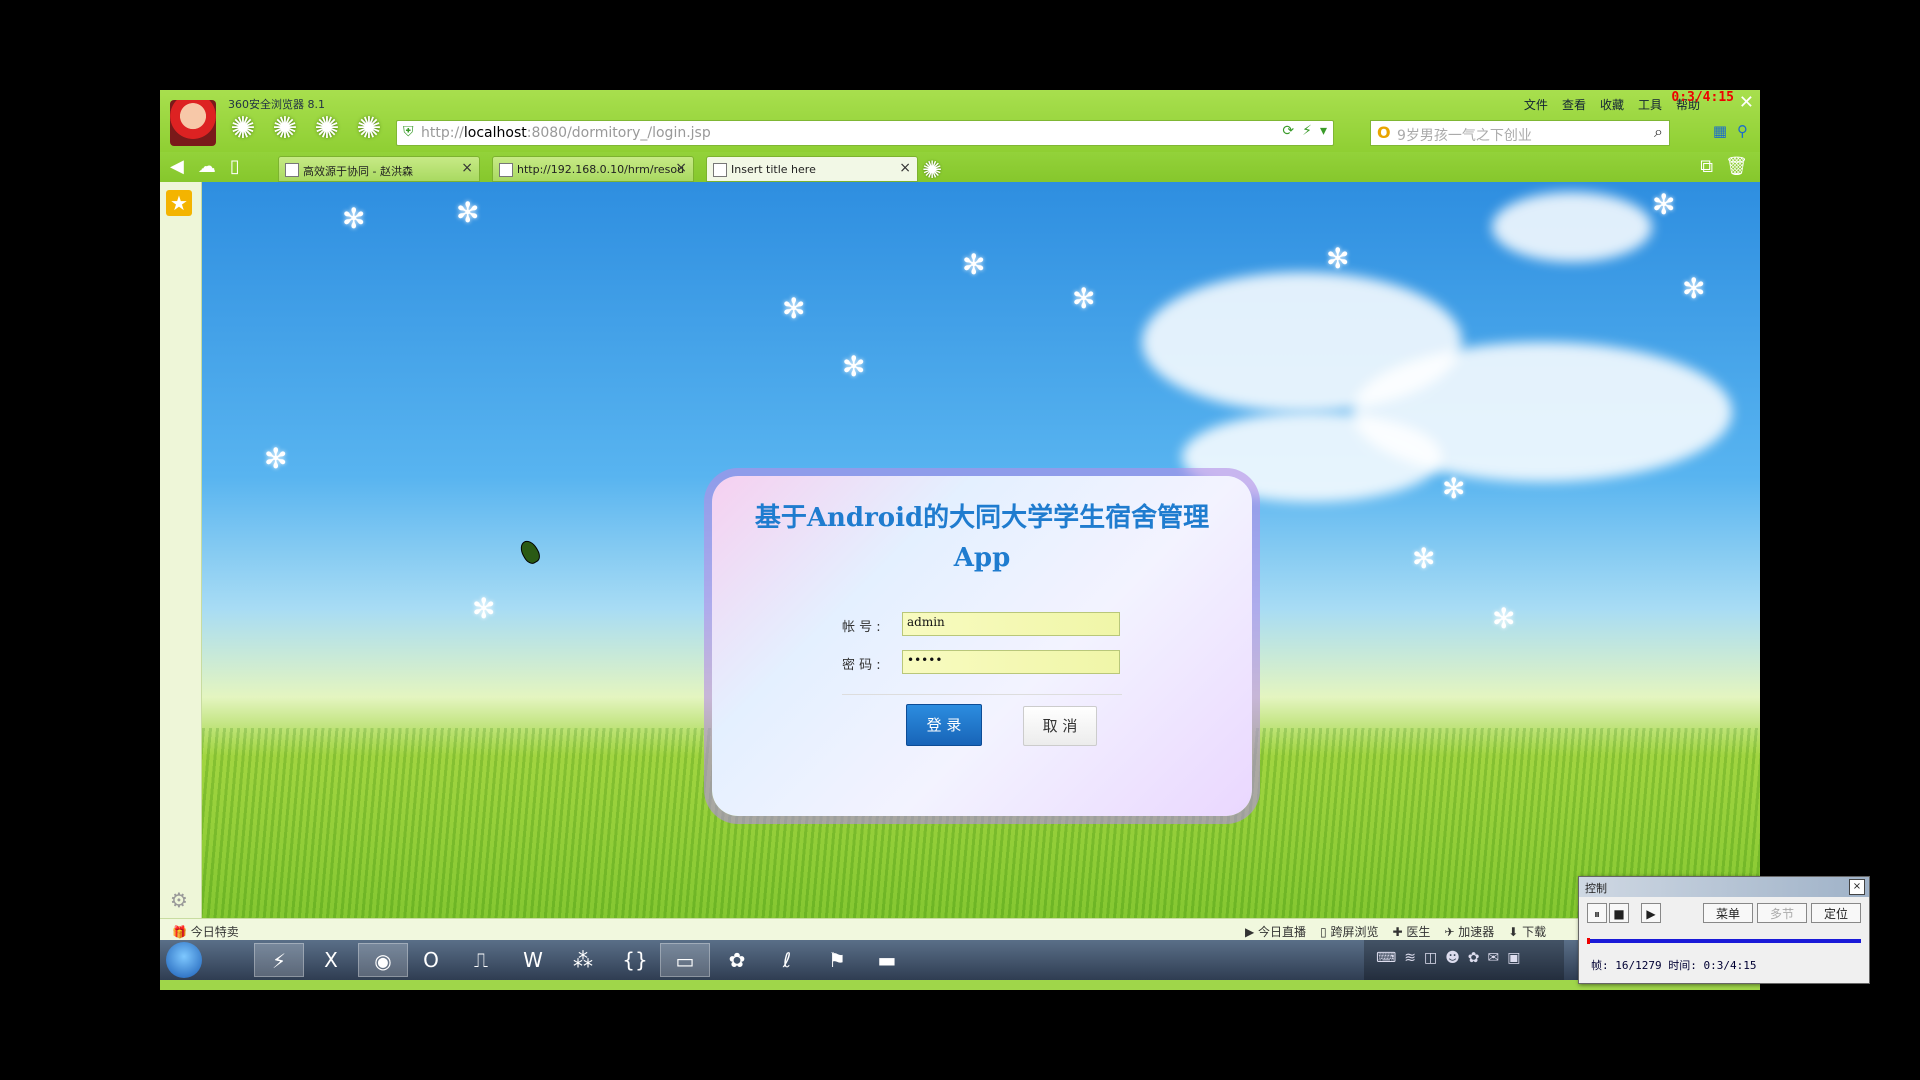 The width and height of the screenshot is (1920, 1080). What do you see at coordinates (1011, 624) in the screenshot?
I see `account-input: admin` at bounding box center [1011, 624].